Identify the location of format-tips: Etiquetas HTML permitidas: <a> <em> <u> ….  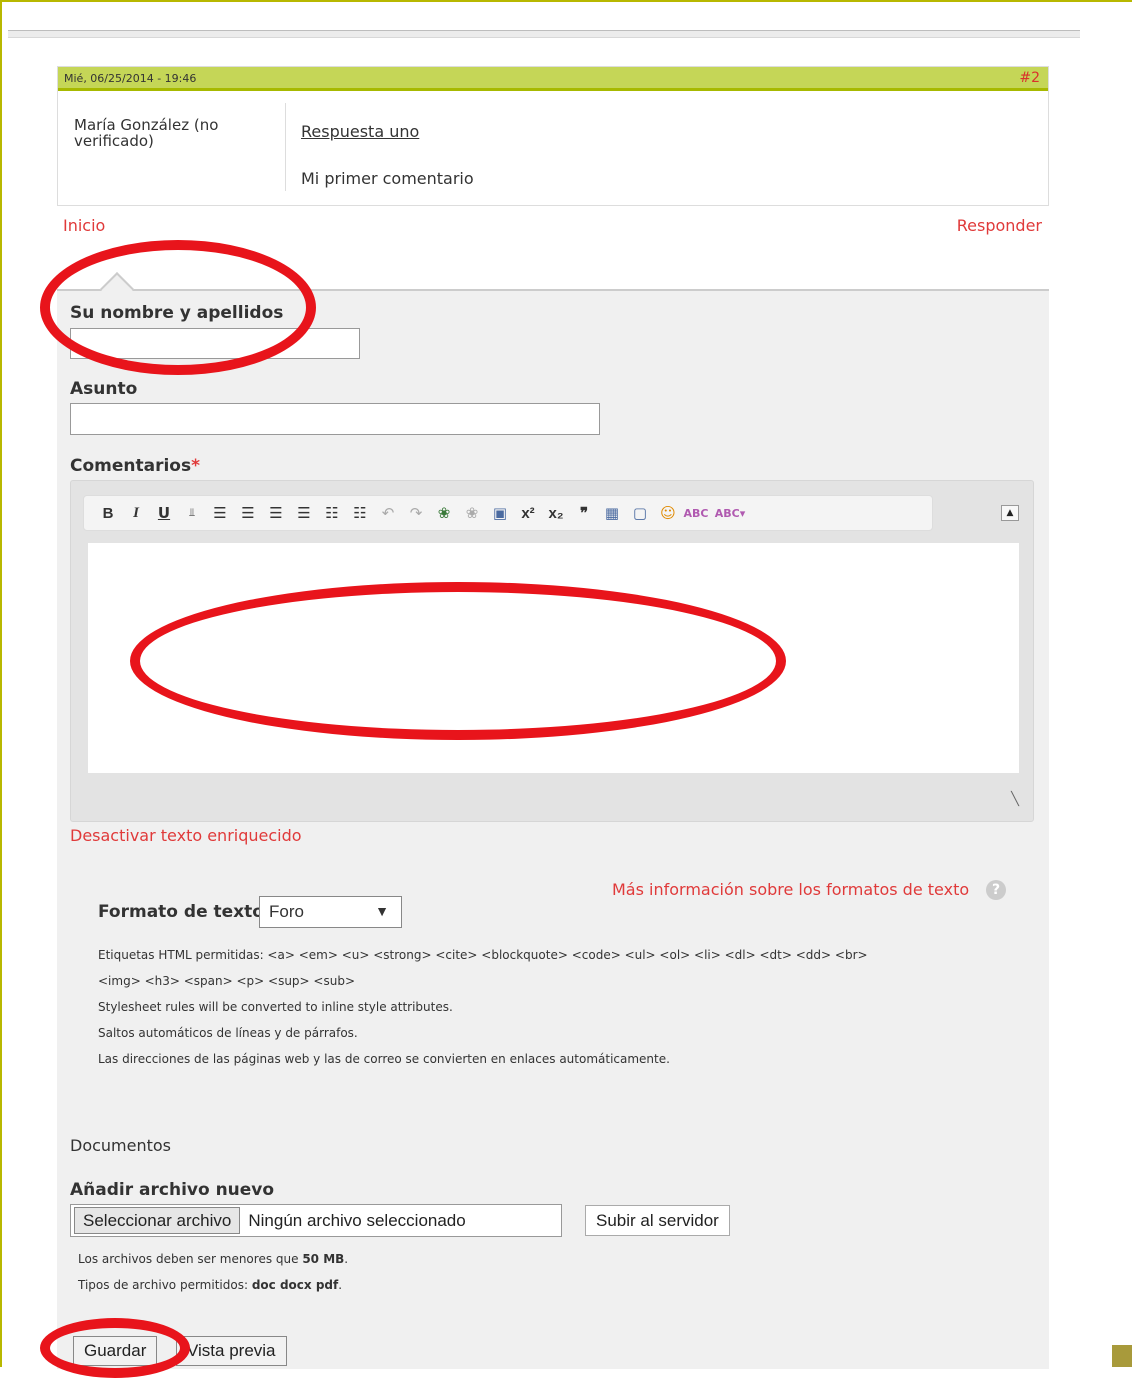
(548, 1007).